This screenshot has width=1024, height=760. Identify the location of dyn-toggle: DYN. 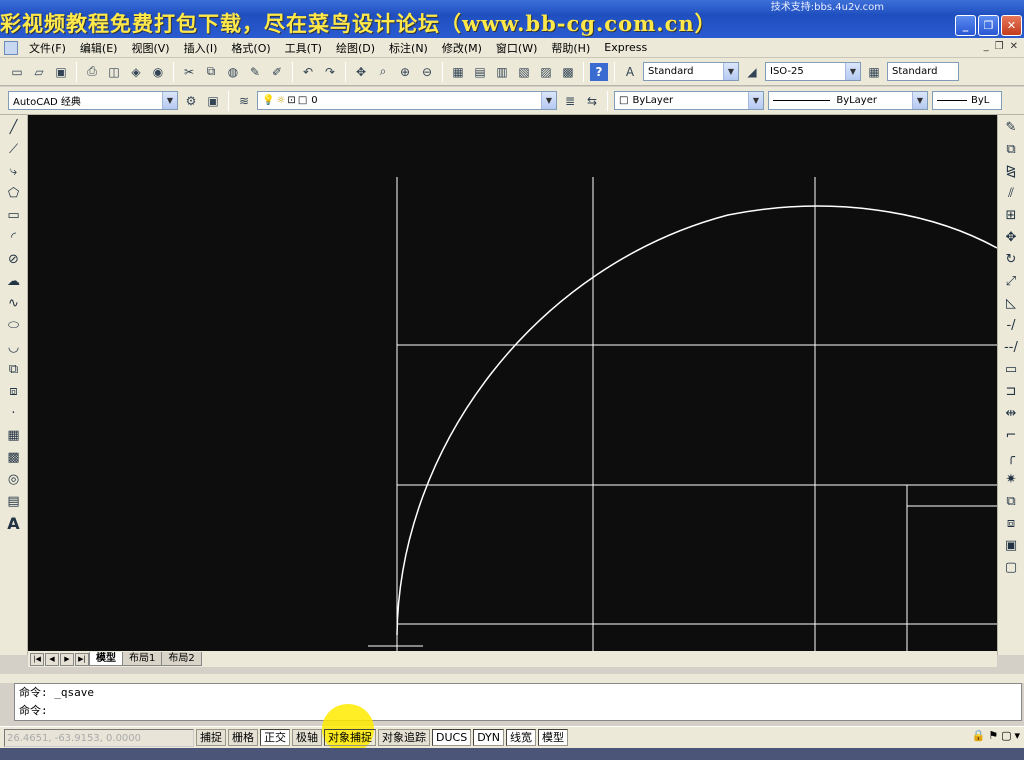
(489, 737).